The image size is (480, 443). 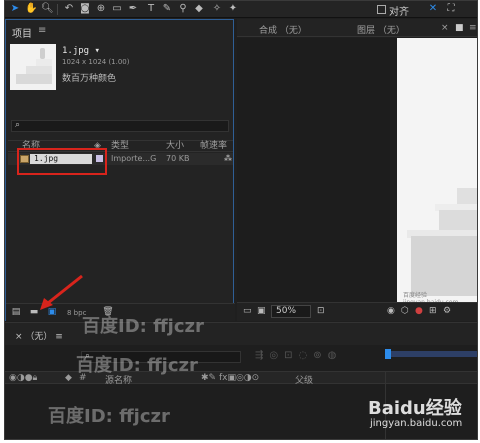 I want to click on baidu-id-watermark: 百度ID: ffjczr, so click(x=143, y=326).